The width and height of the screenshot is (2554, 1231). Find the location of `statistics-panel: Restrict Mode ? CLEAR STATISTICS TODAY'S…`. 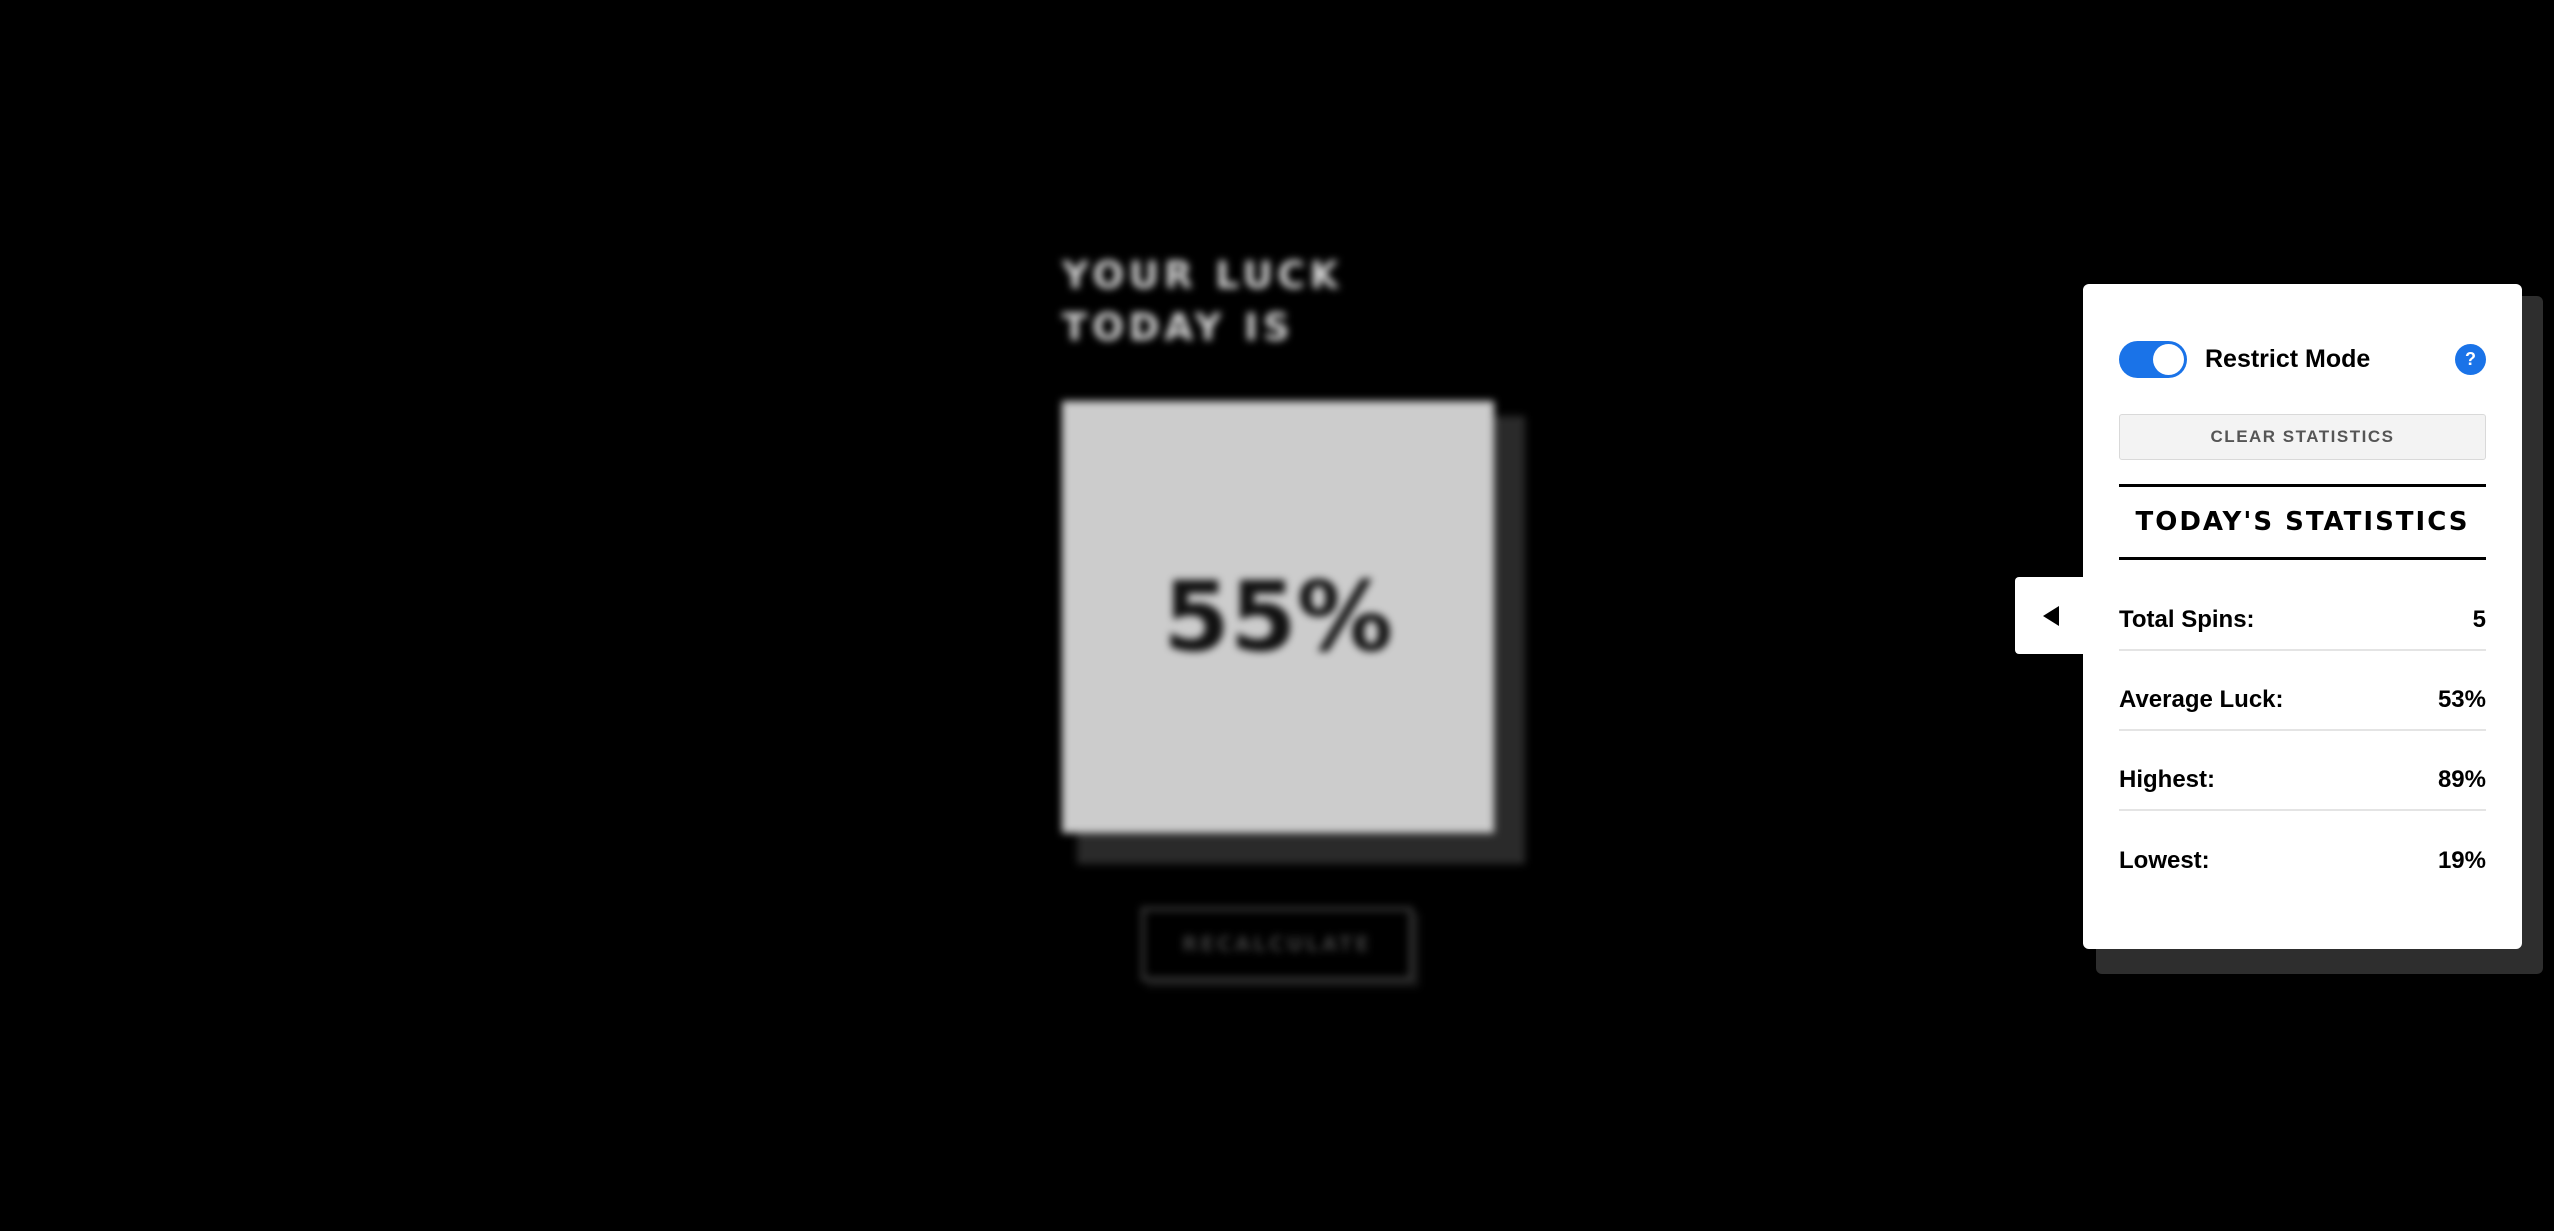

statistics-panel: Restrict Mode ? CLEAR STATISTICS TODAY'S… is located at coordinates (2302, 616).